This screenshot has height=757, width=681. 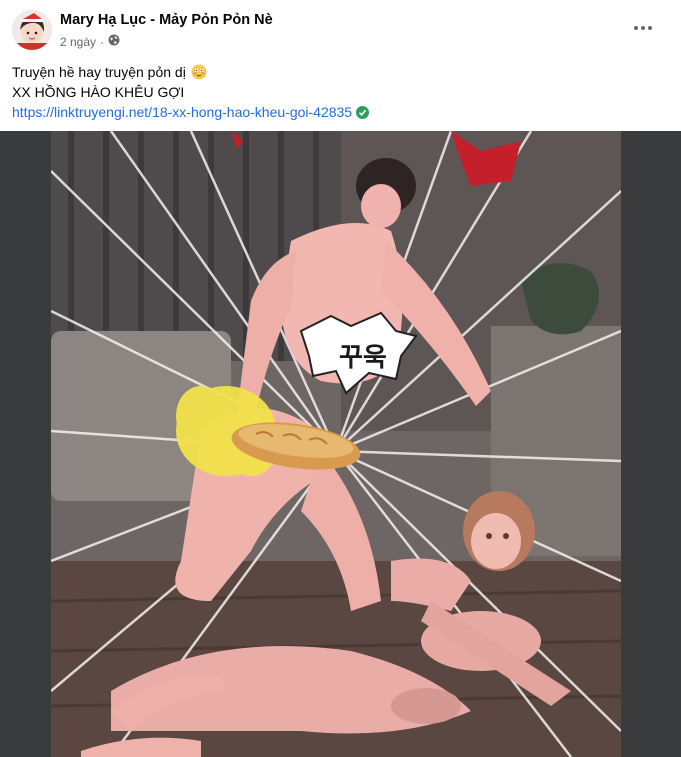 What do you see at coordinates (166, 20) in the screenshot?
I see `author-name: Mary Hạ Lục - Mảy Pỏn Pỏn Nè` at bounding box center [166, 20].